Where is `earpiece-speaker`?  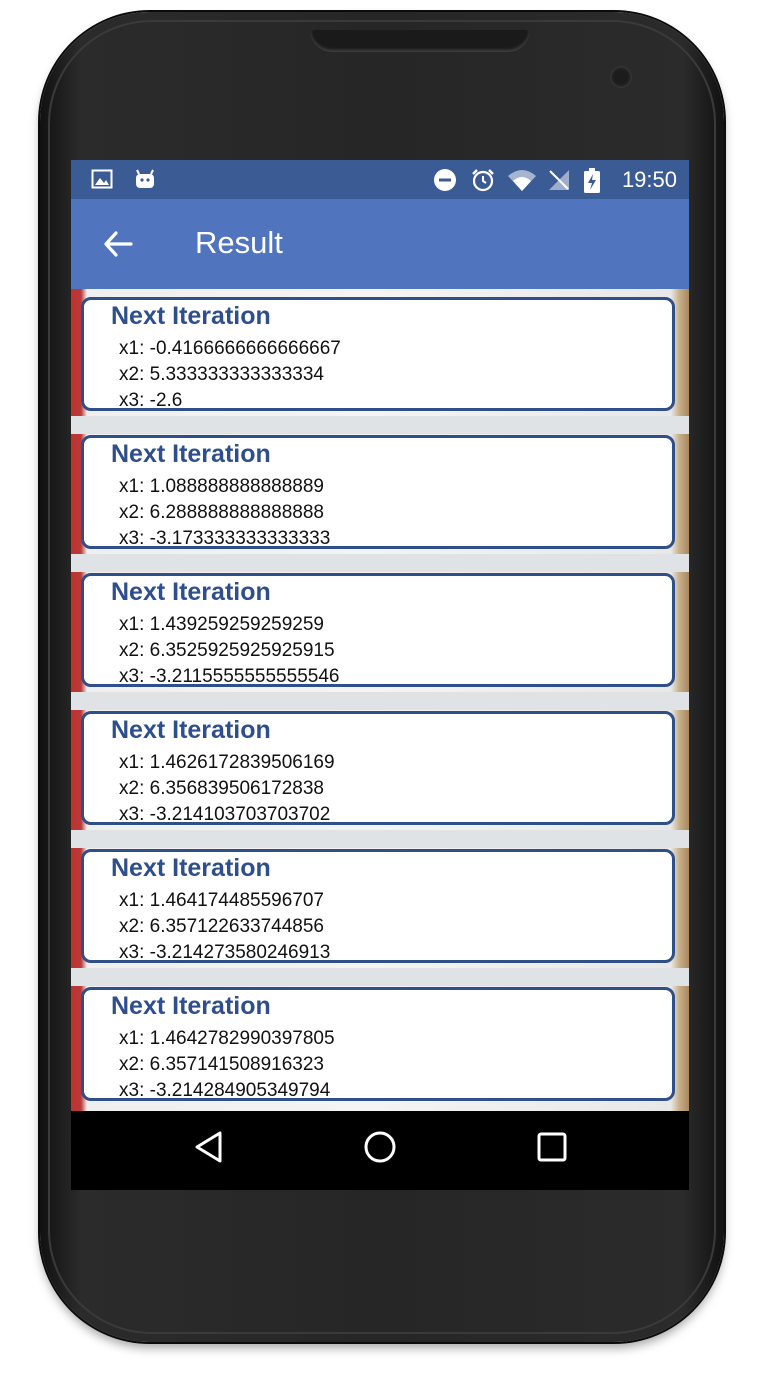 earpiece-speaker is located at coordinates (420, 41).